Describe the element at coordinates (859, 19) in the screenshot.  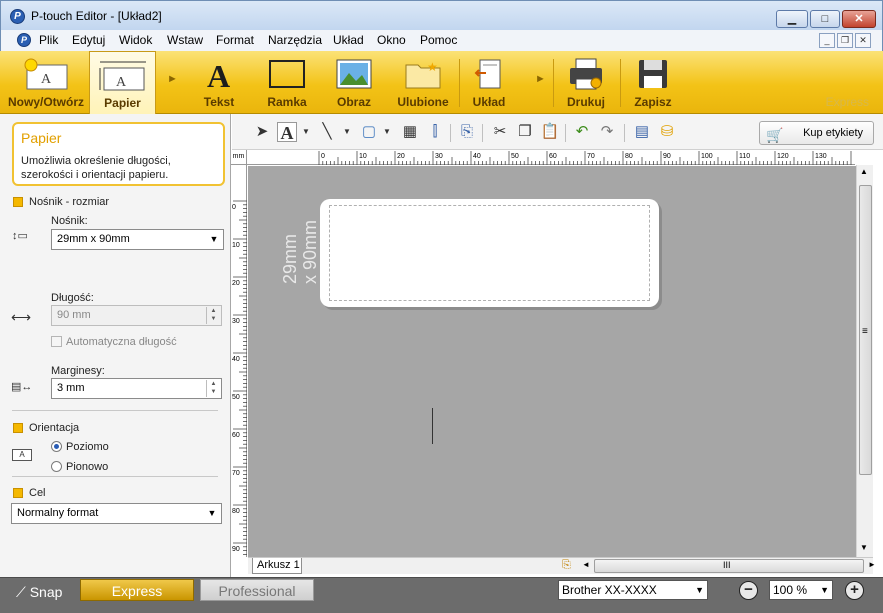
I see `close-button: ✕` at that location.